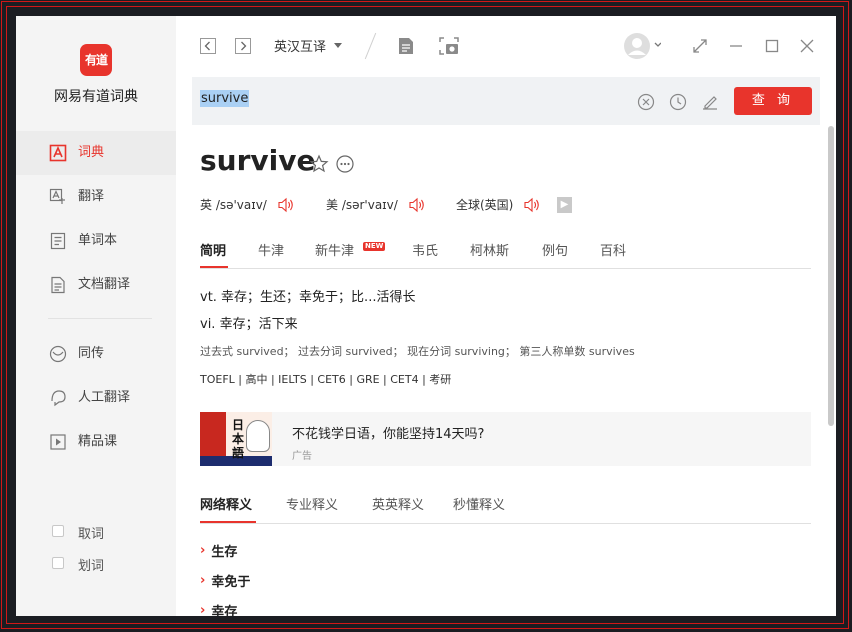 This screenshot has width=852, height=632. Describe the element at coordinates (91, 196) in the screenshot. I see `sidebar-item-label: 翻译` at that location.